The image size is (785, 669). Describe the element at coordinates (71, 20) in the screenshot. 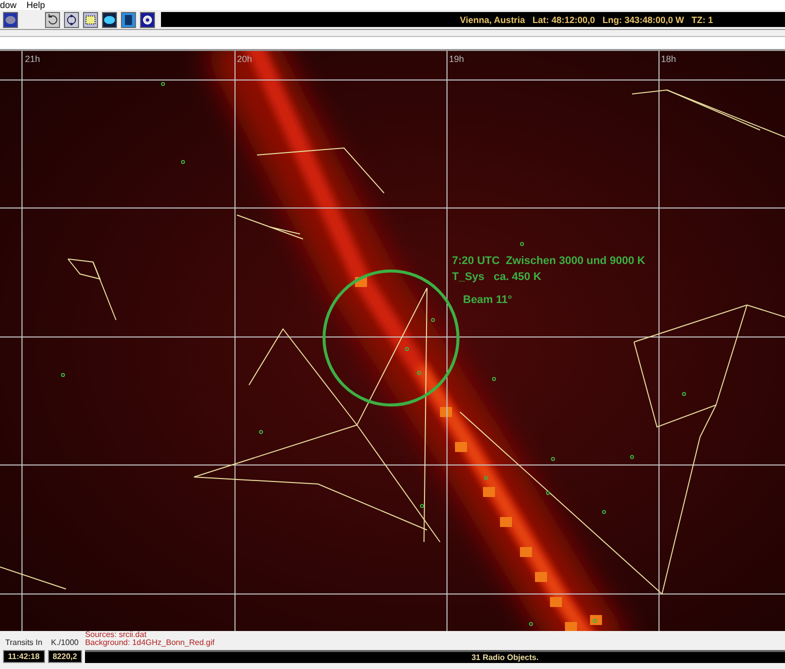

I see `rotate-icon` at that location.